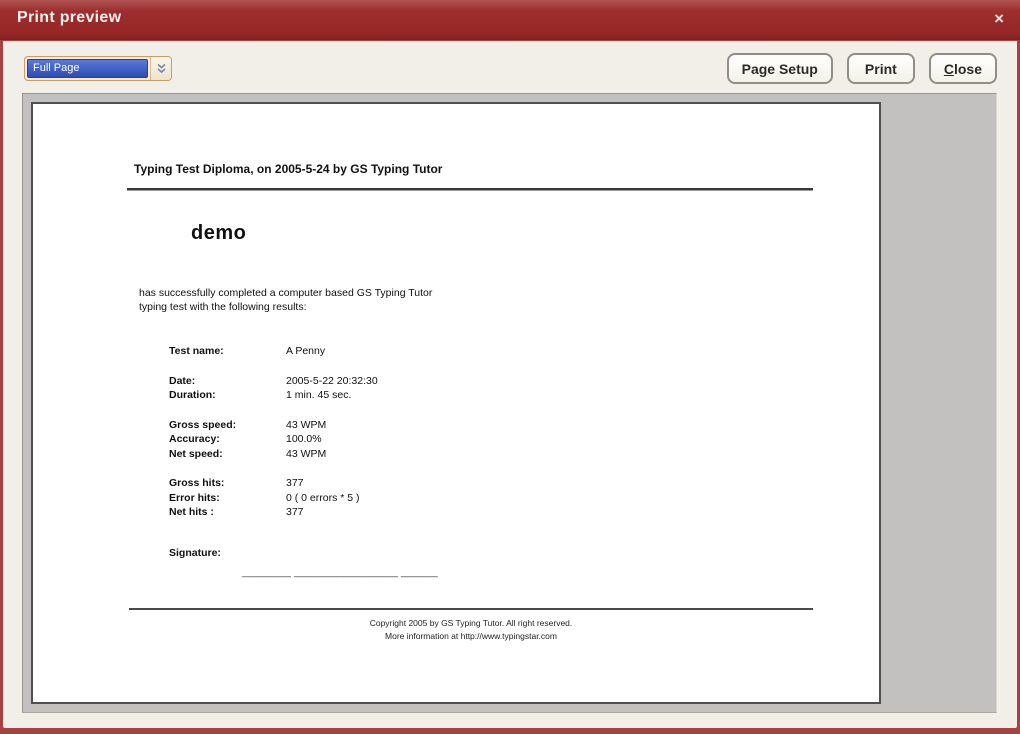  Describe the element at coordinates (69, 17) in the screenshot. I see `window-title: Print preview` at that location.